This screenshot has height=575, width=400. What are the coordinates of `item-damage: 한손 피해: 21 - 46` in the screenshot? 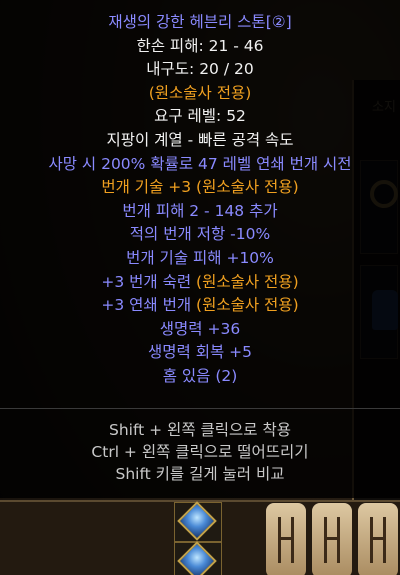 It's located at (200, 45).